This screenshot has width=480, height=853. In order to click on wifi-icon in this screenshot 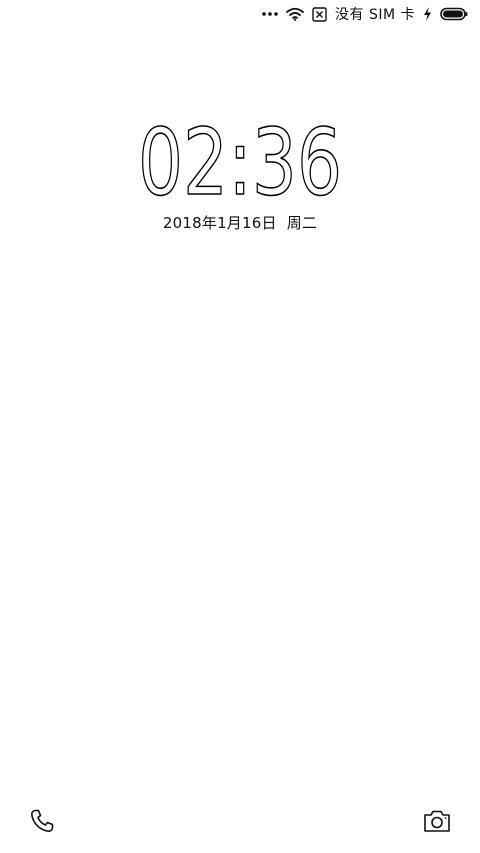, I will do `click(295, 14)`.